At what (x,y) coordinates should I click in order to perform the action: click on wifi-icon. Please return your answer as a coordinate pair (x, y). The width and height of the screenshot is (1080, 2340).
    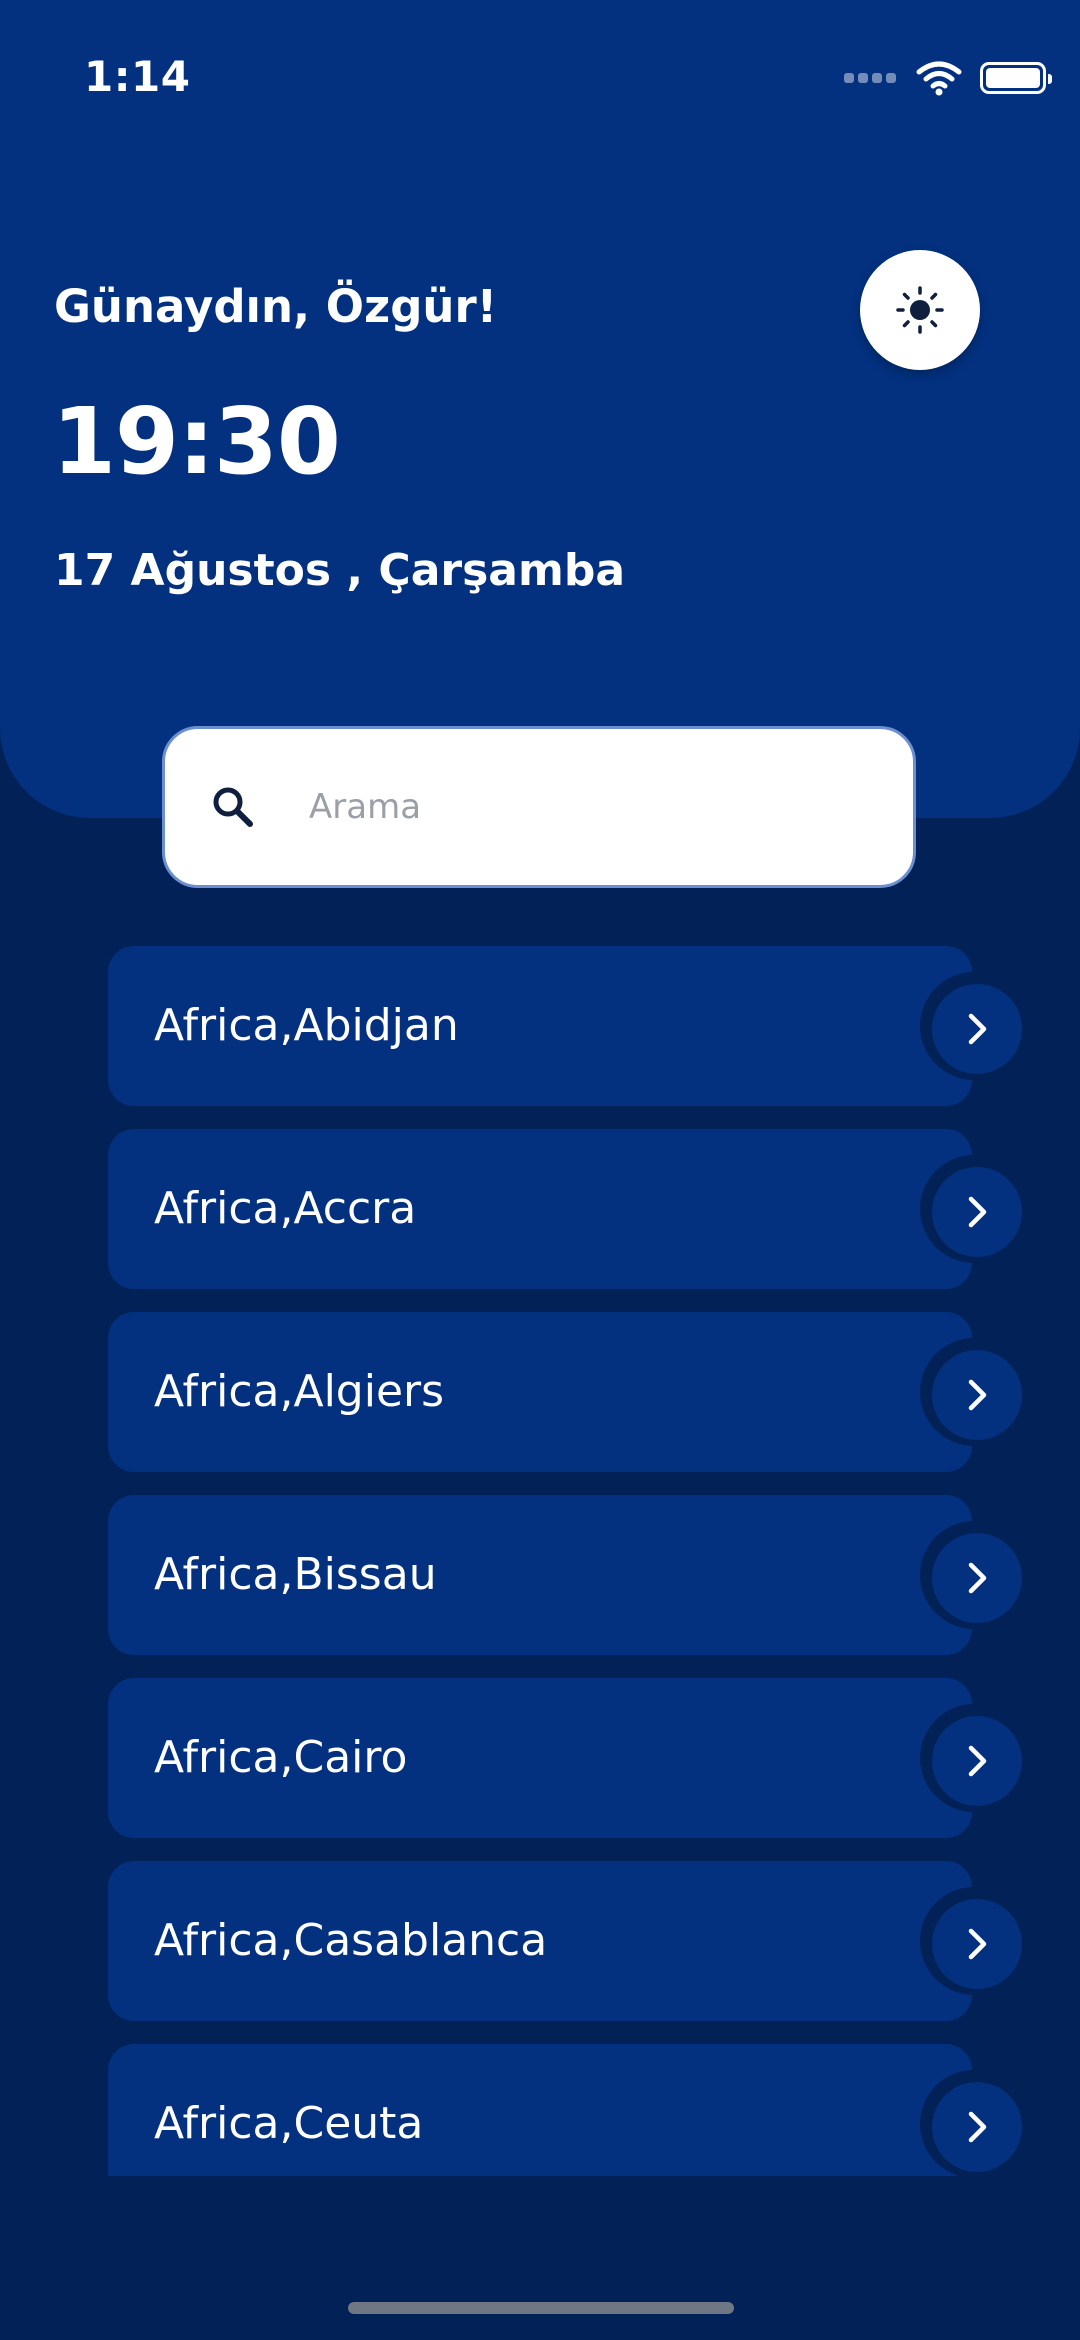
    Looking at the image, I should click on (939, 78).